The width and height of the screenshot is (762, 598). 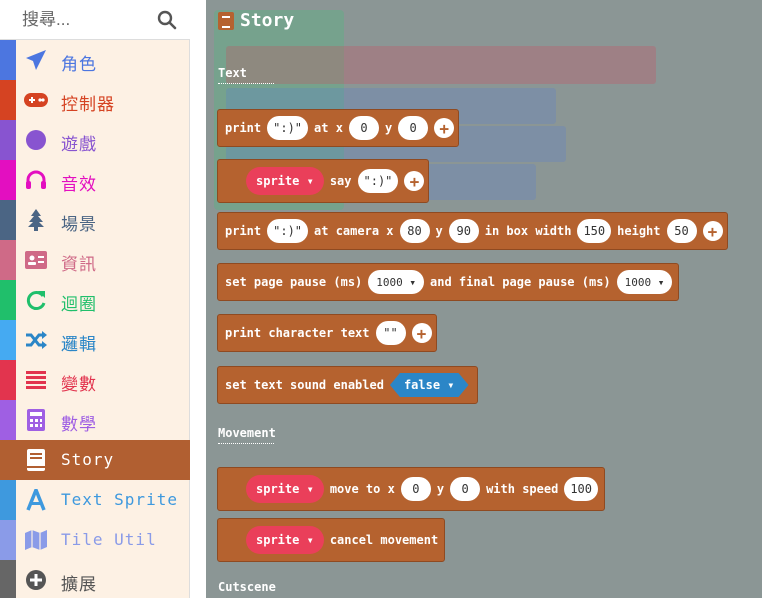 I want to click on block-text: print, so click(x=243, y=128).